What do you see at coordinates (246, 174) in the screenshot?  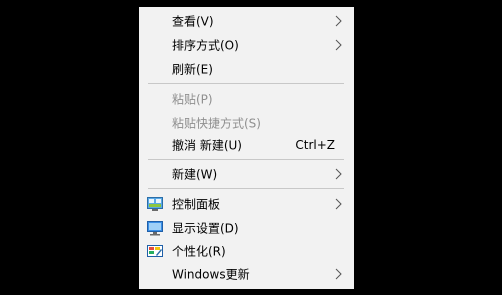 I see `menu-item-new: 新建(W)` at bounding box center [246, 174].